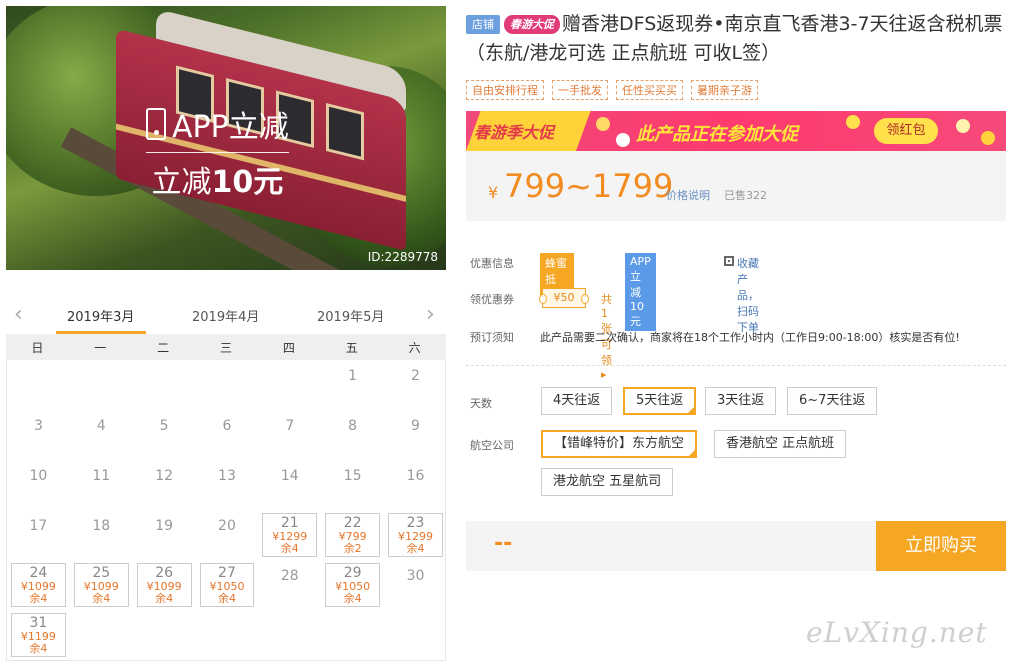  What do you see at coordinates (649, 90) in the screenshot?
I see `feature-tag: 任性买买买` at bounding box center [649, 90].